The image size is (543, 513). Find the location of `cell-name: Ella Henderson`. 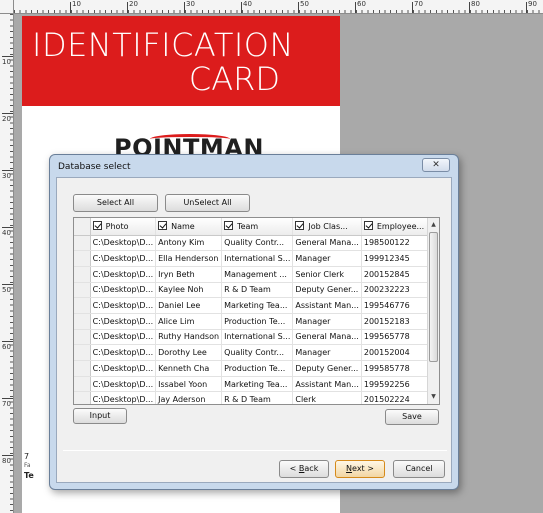

cell-name: Ella Henderson is located at coordinates (189, 258).